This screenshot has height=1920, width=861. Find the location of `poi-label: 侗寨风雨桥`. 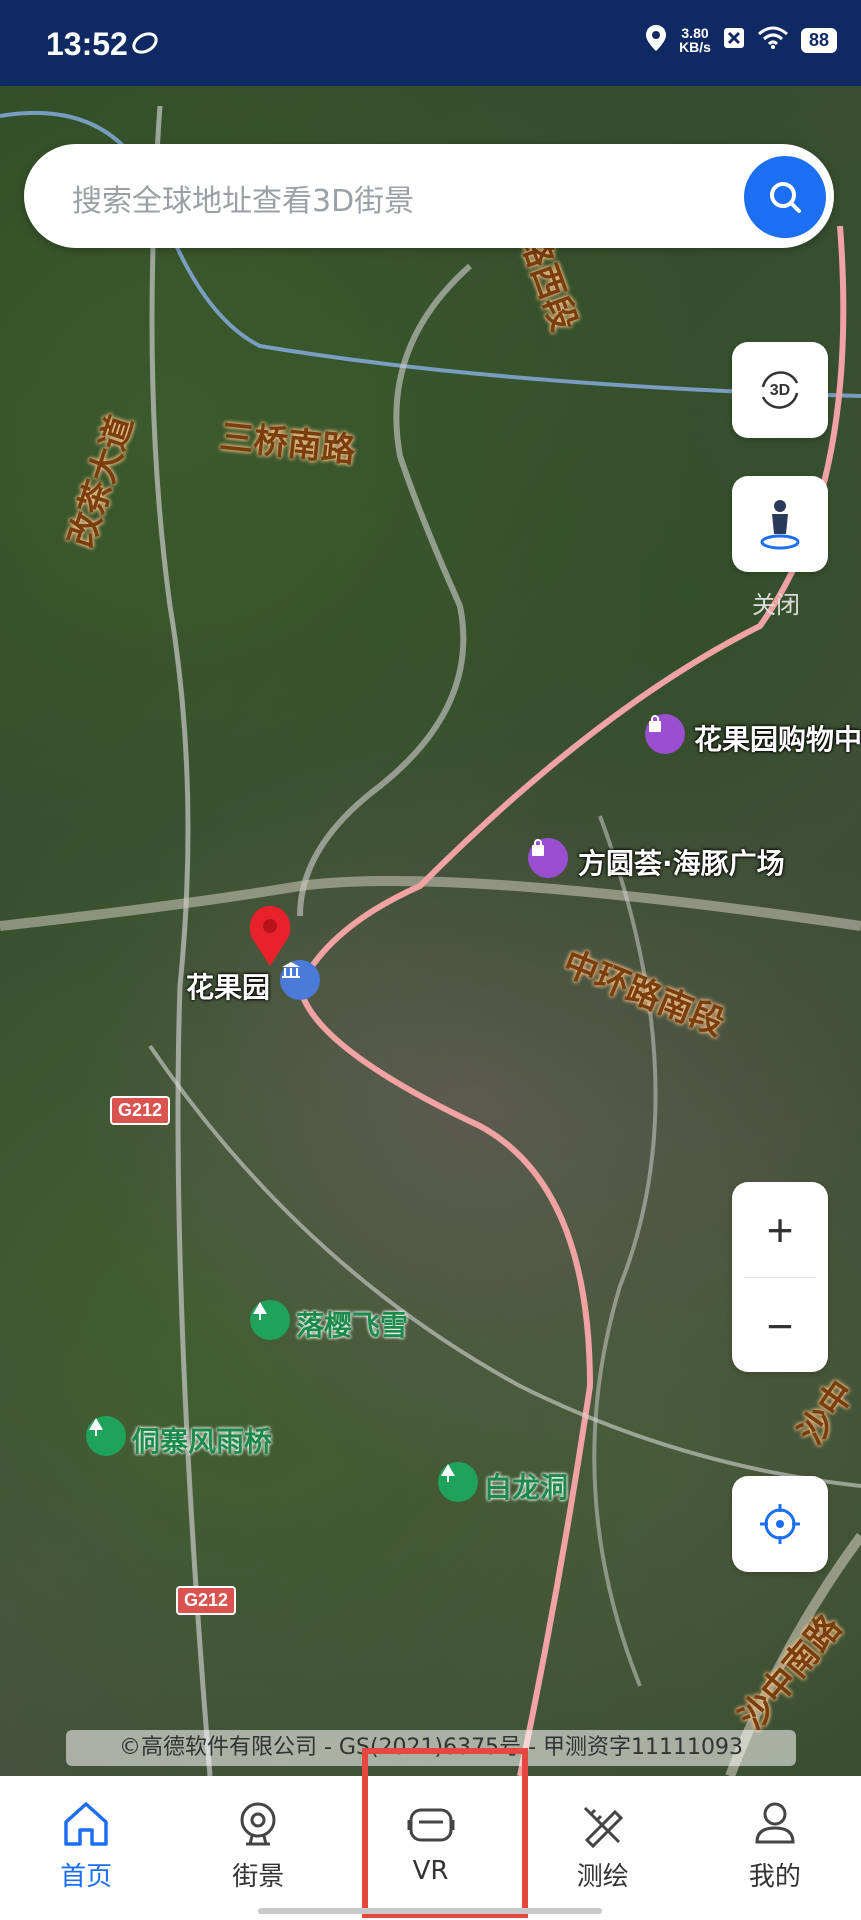

poi-label: 侗寨风雨桥 is located at coordinates (202, 1440).